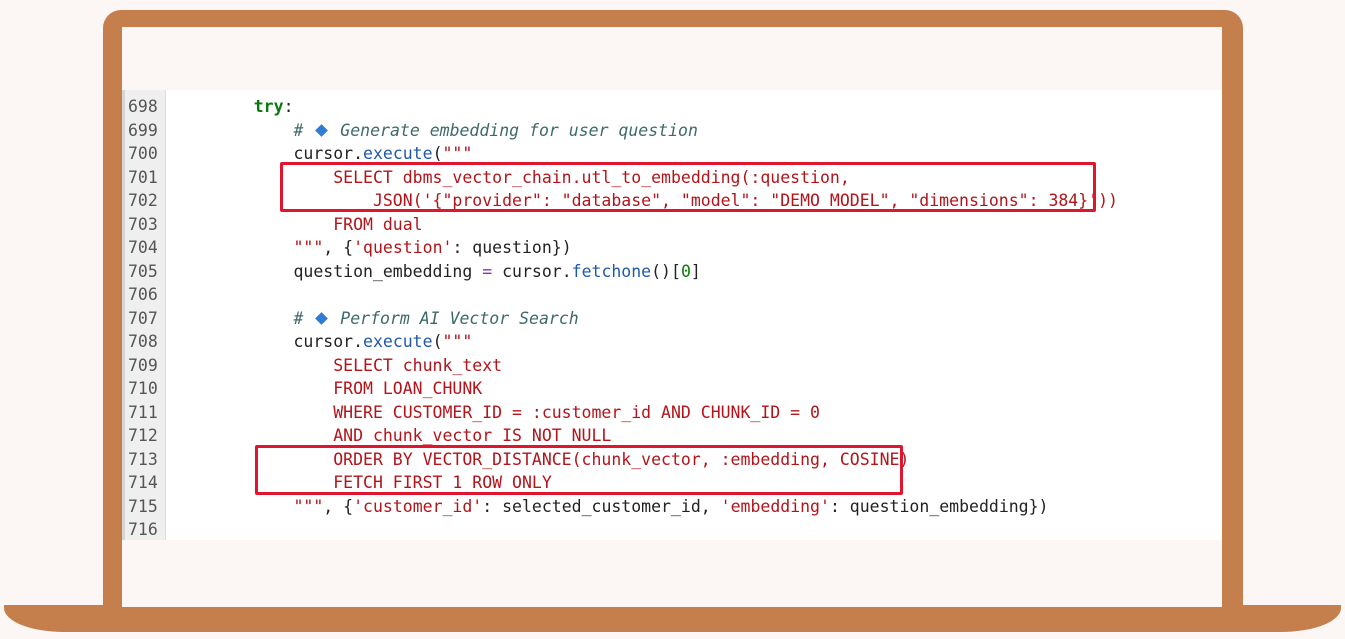 This screenshot has height=639, width=1345. I want to click on code-text: FROM dual, so click(318, 225).